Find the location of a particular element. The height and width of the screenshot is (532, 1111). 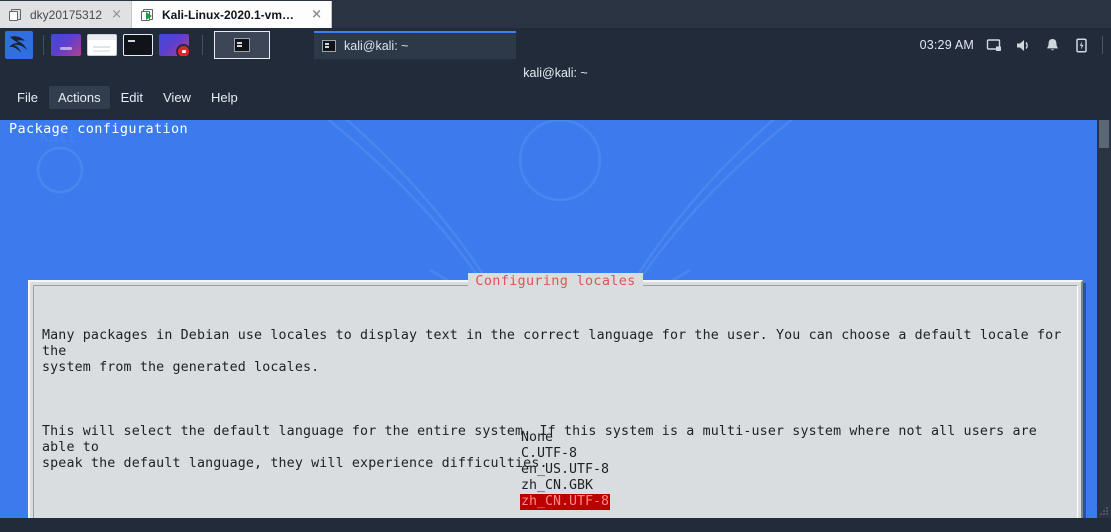

taskbar-window-label: kali@kali: ~ is located at coordinates (376, 46).